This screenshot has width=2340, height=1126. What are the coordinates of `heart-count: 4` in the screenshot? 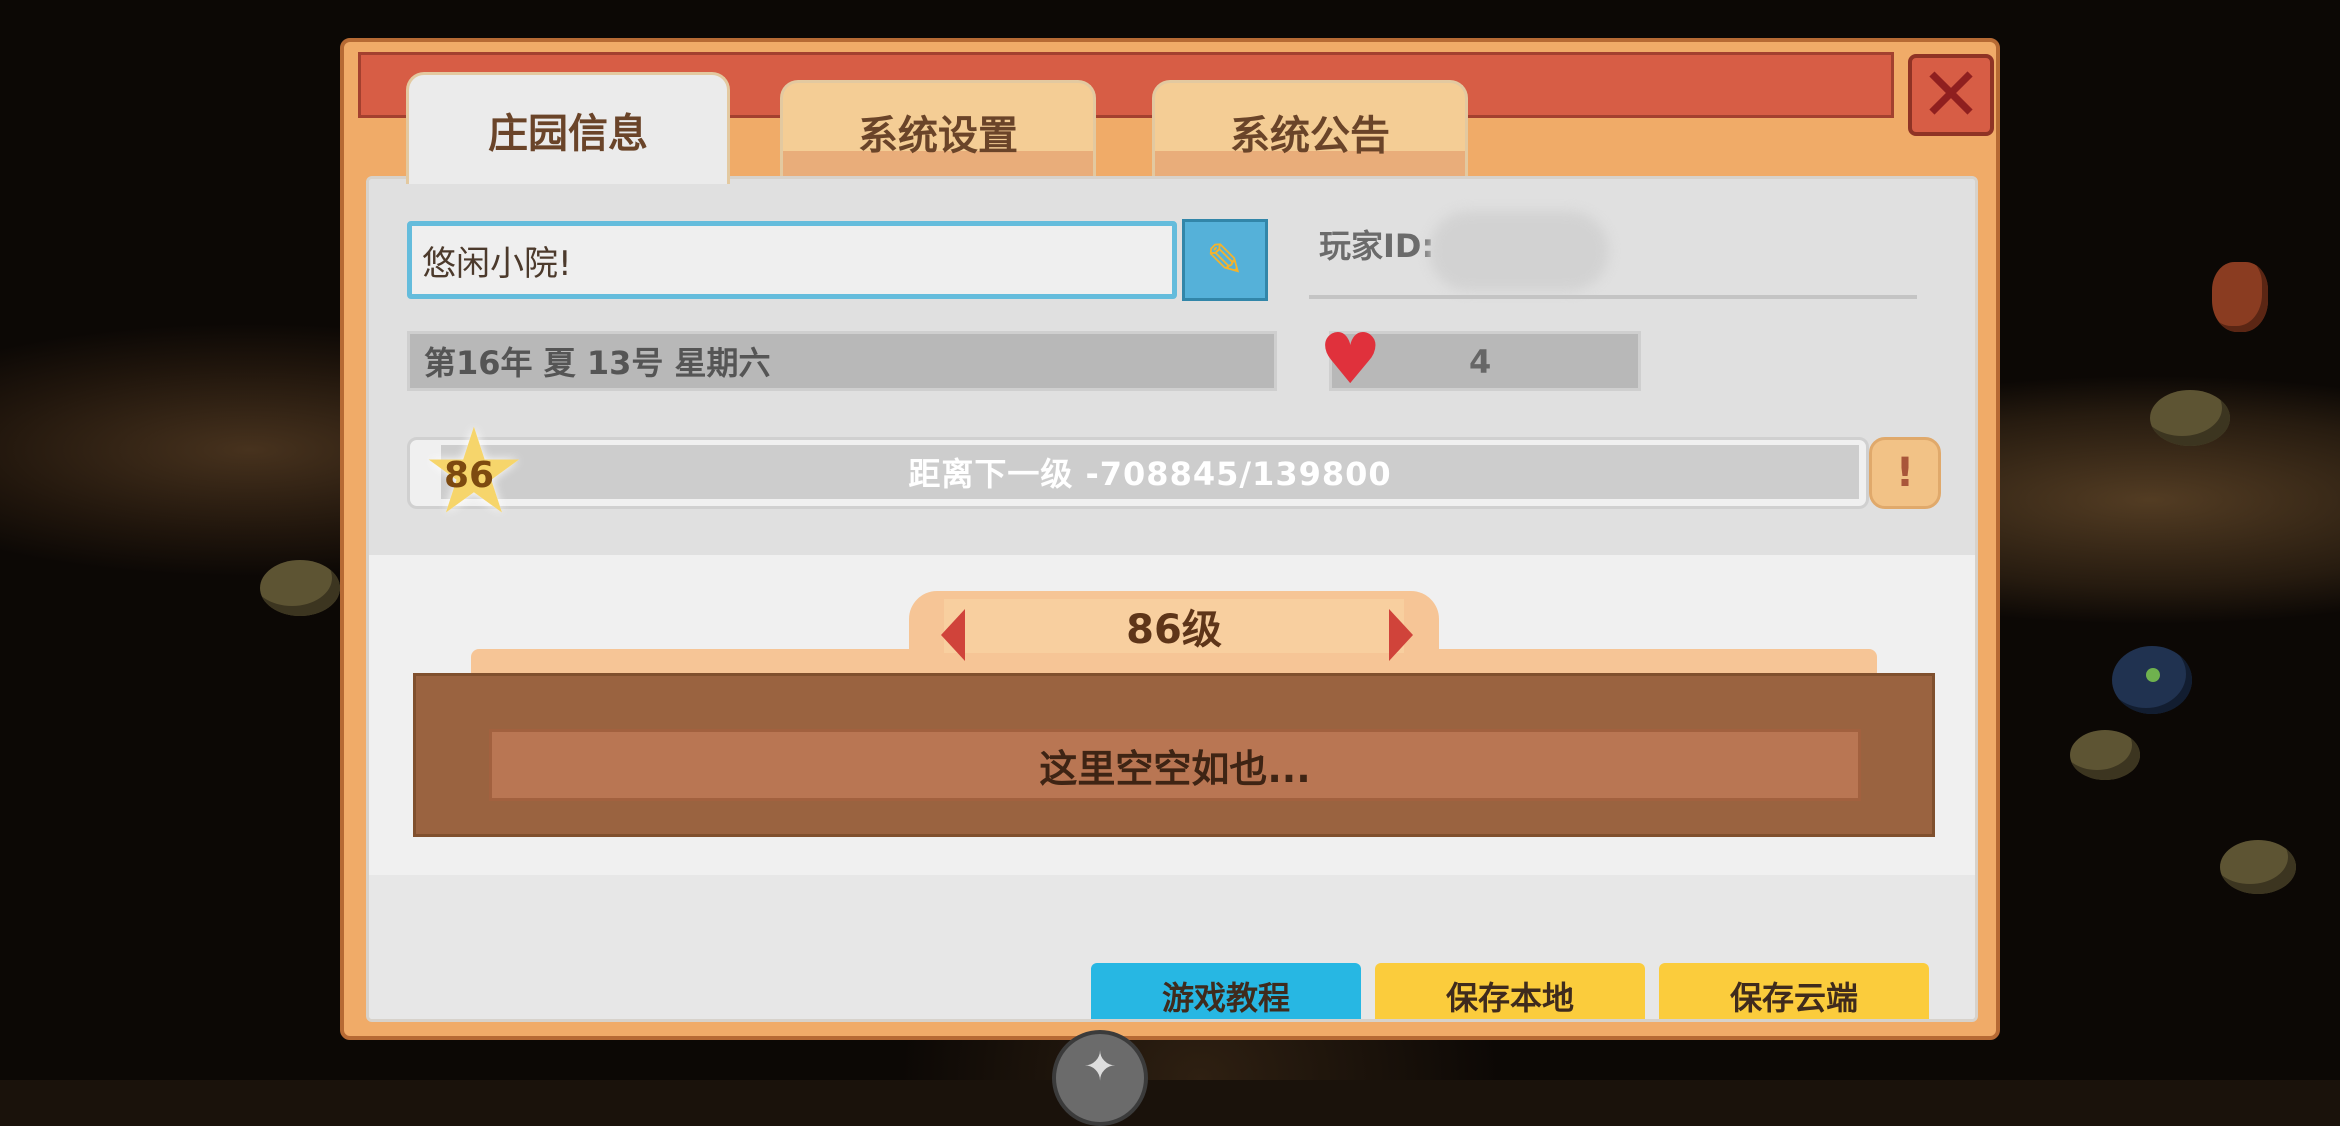 It's located at (1480, 362).